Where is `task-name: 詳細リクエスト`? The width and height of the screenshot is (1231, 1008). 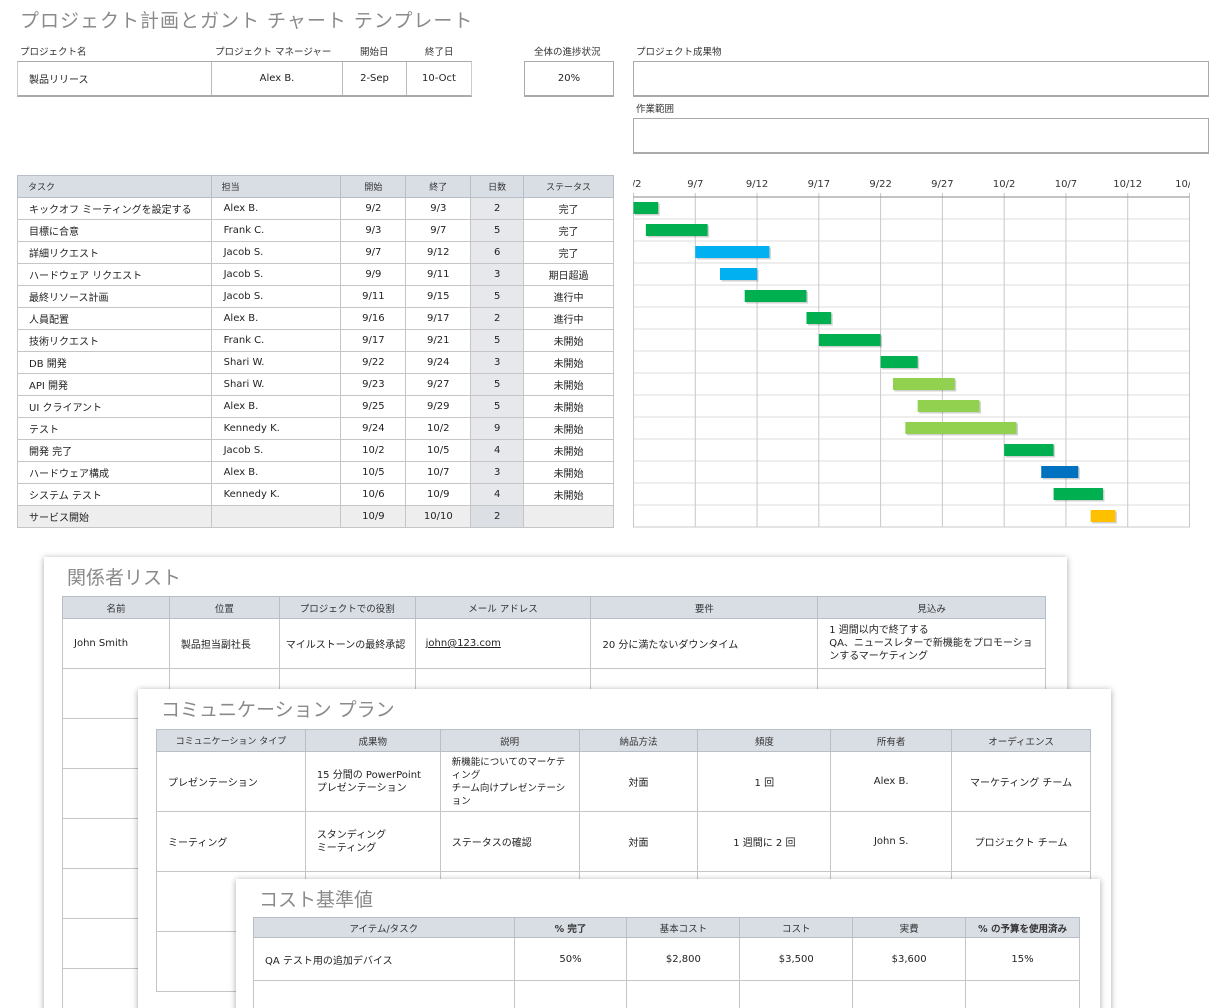 task-name: 詳細リクエスト is located at coordinates (114, 252).